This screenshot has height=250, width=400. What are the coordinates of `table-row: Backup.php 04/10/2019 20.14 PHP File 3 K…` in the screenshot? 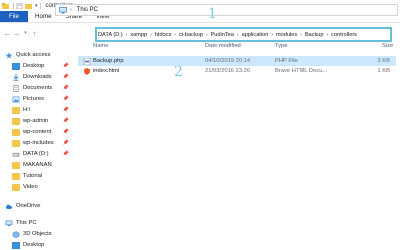 It's located at (237, 61).